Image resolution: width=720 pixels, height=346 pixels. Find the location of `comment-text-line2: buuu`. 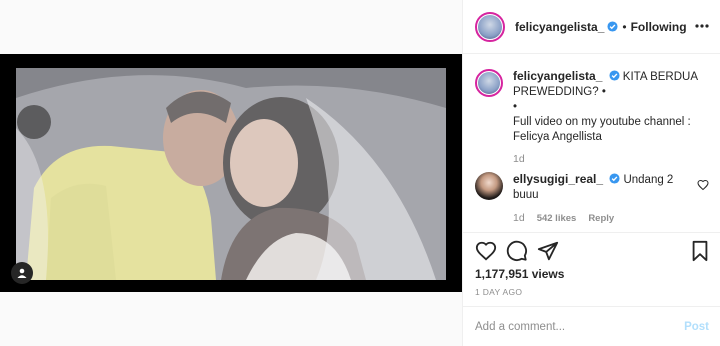

comment-text-line2: buuu is located at coordinates (526, 195).